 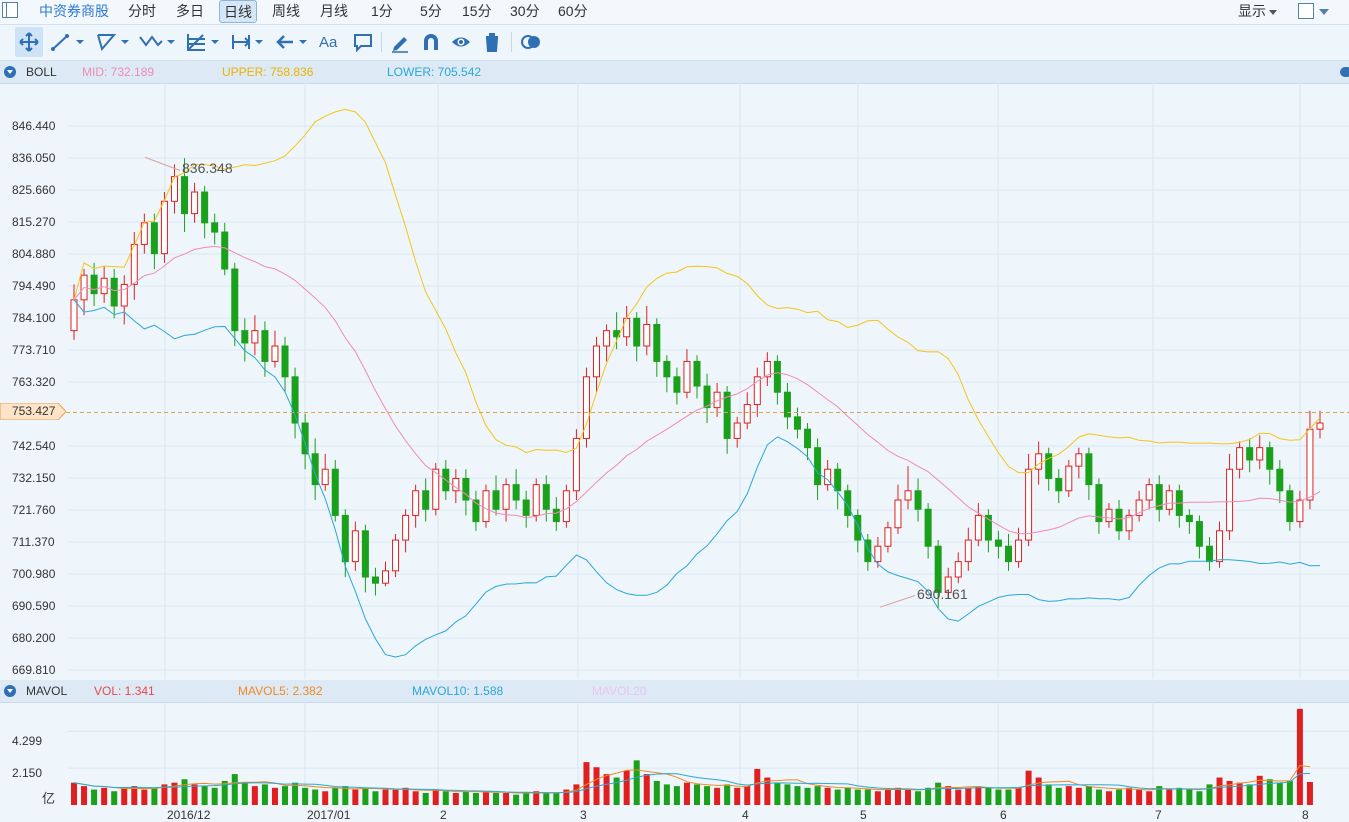 I want to click on tab-1min: 1分, so click(x=382, y=11).